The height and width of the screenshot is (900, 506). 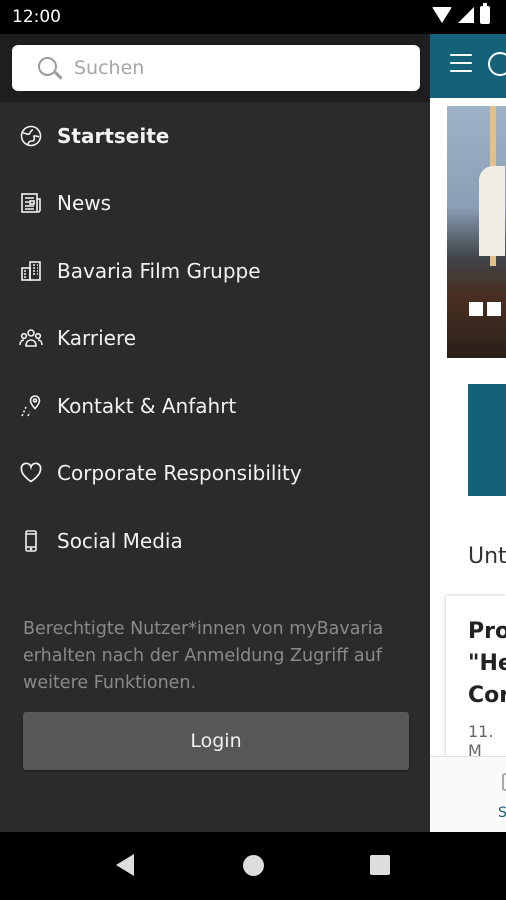 What do you see at coordinates (485, 309) in the screenshot?
I see `carousel-indicator` at bounding box center [485, 309].